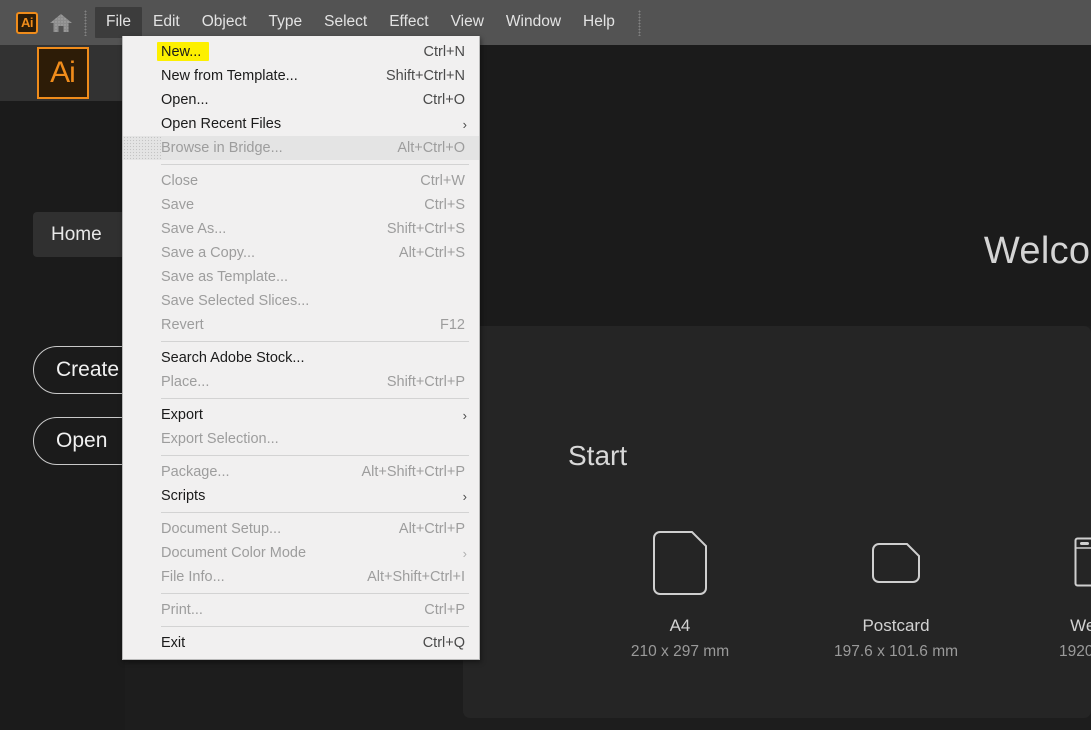 The width and height of the screenshot is (1091, 730). I want to click on menu-item-scripts: Scripts ›, so click(301, 496).